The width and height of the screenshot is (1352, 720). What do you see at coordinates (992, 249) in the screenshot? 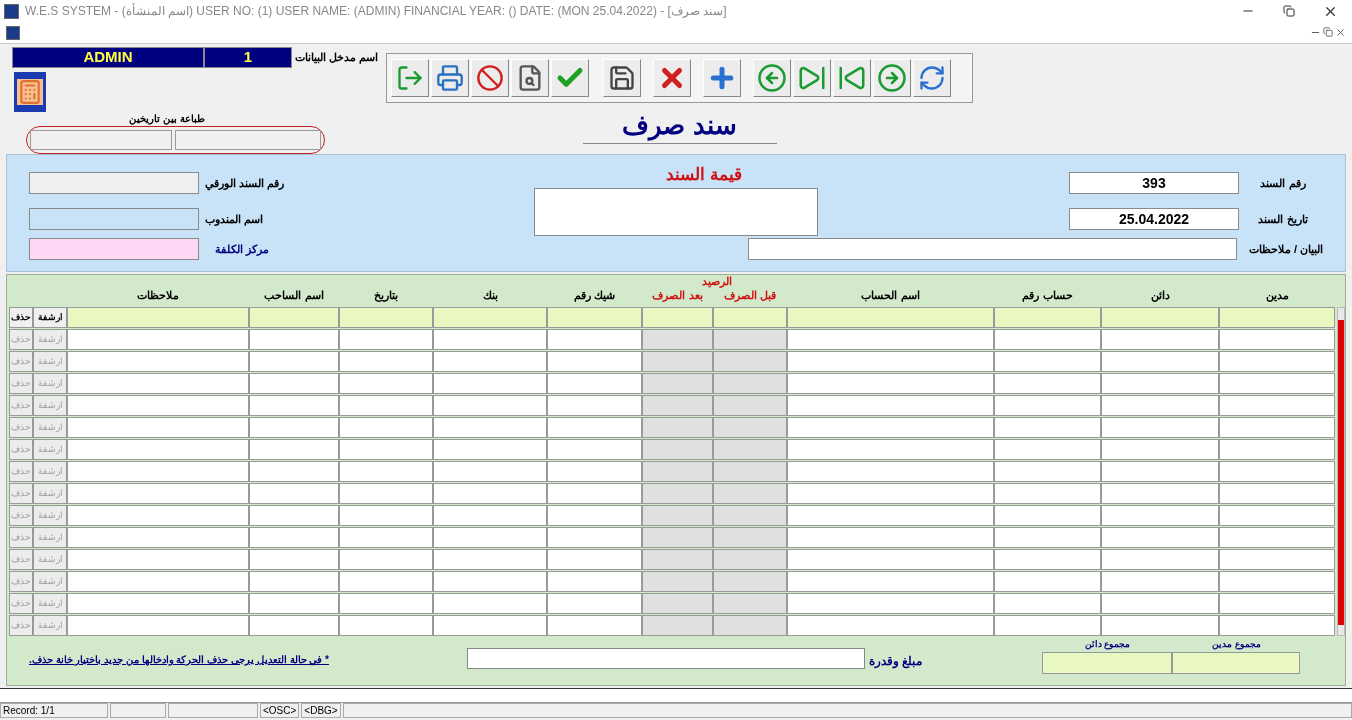
I see `description-field` at bounding box center [992, 249].